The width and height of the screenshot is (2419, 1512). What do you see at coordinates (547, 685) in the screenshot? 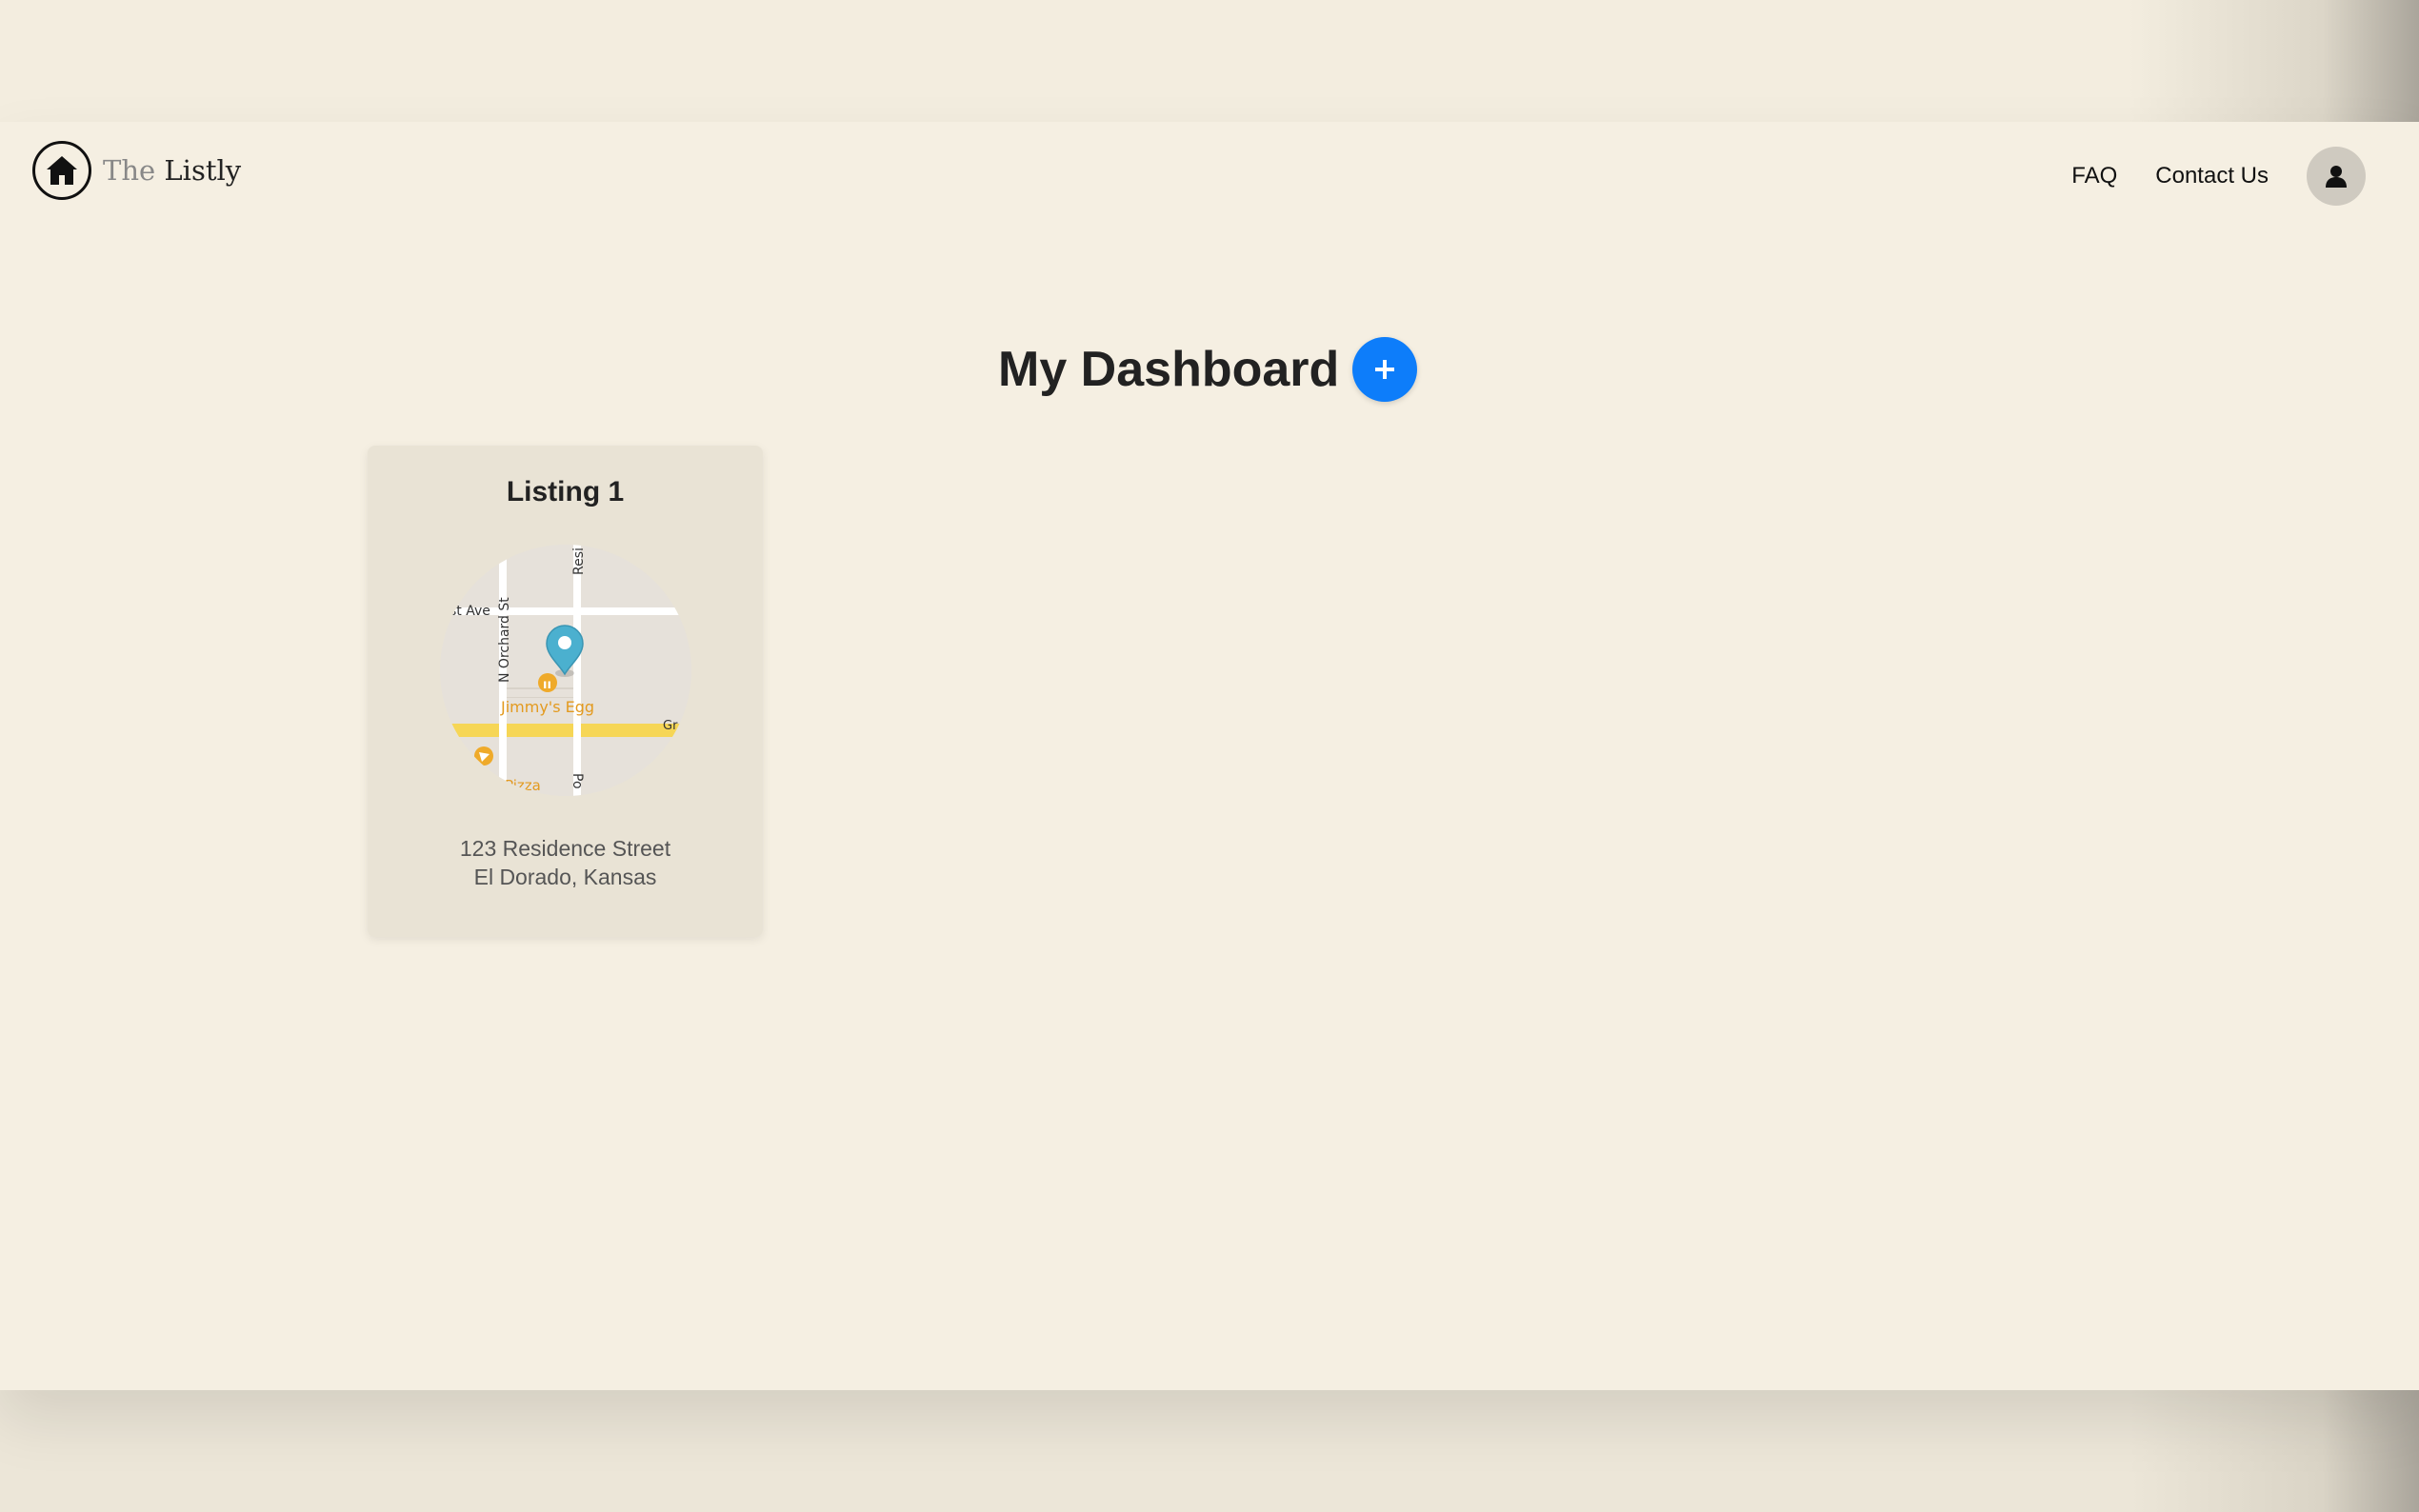
I see `svg-text: ıı` at bounding box center [547, 685].